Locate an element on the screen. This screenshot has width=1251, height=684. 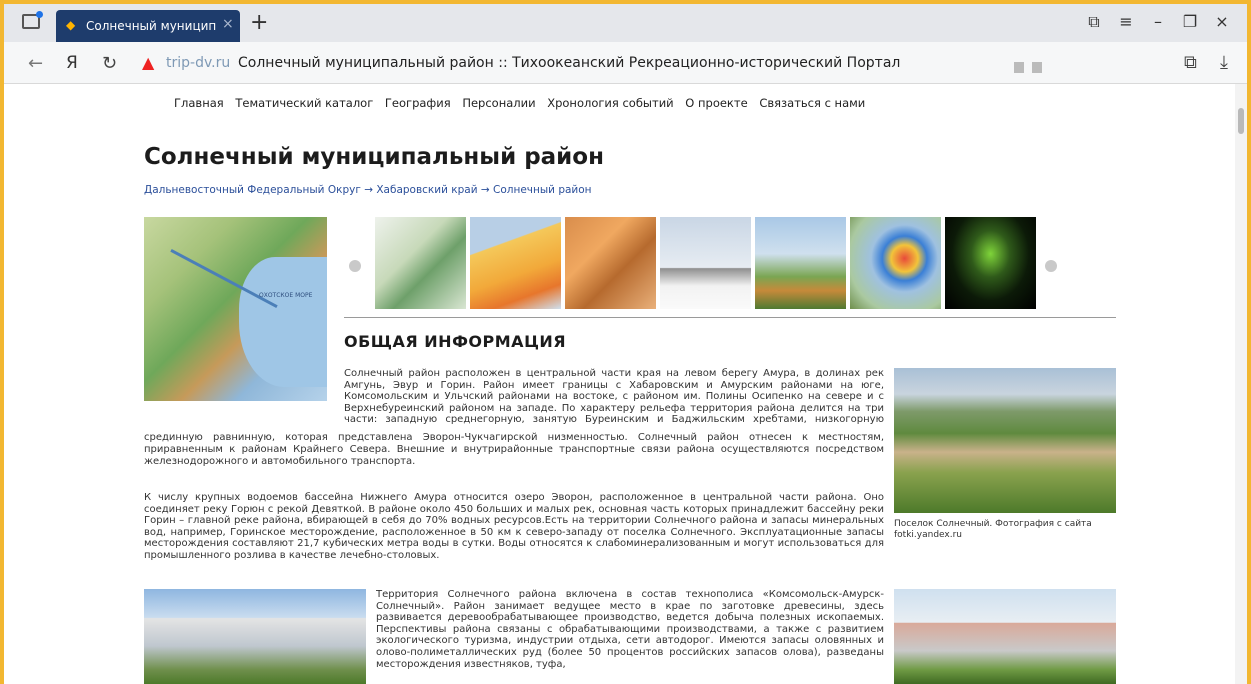
carousel-thumb-map1 is located at coordinates (420, 263).